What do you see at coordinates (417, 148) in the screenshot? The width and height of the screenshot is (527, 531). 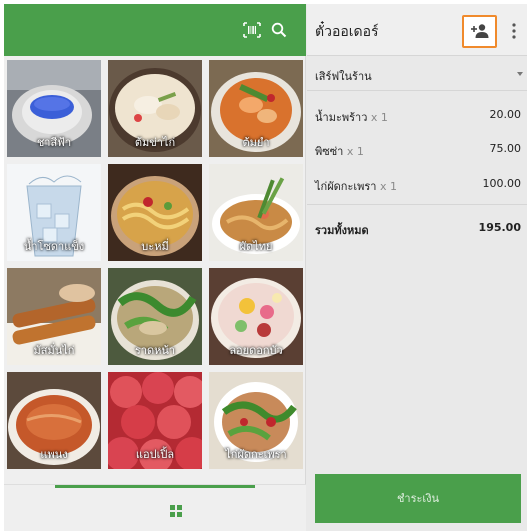 I see `order-line: พิซซ่า x 1 75.00` at bounding box center [417, 148].